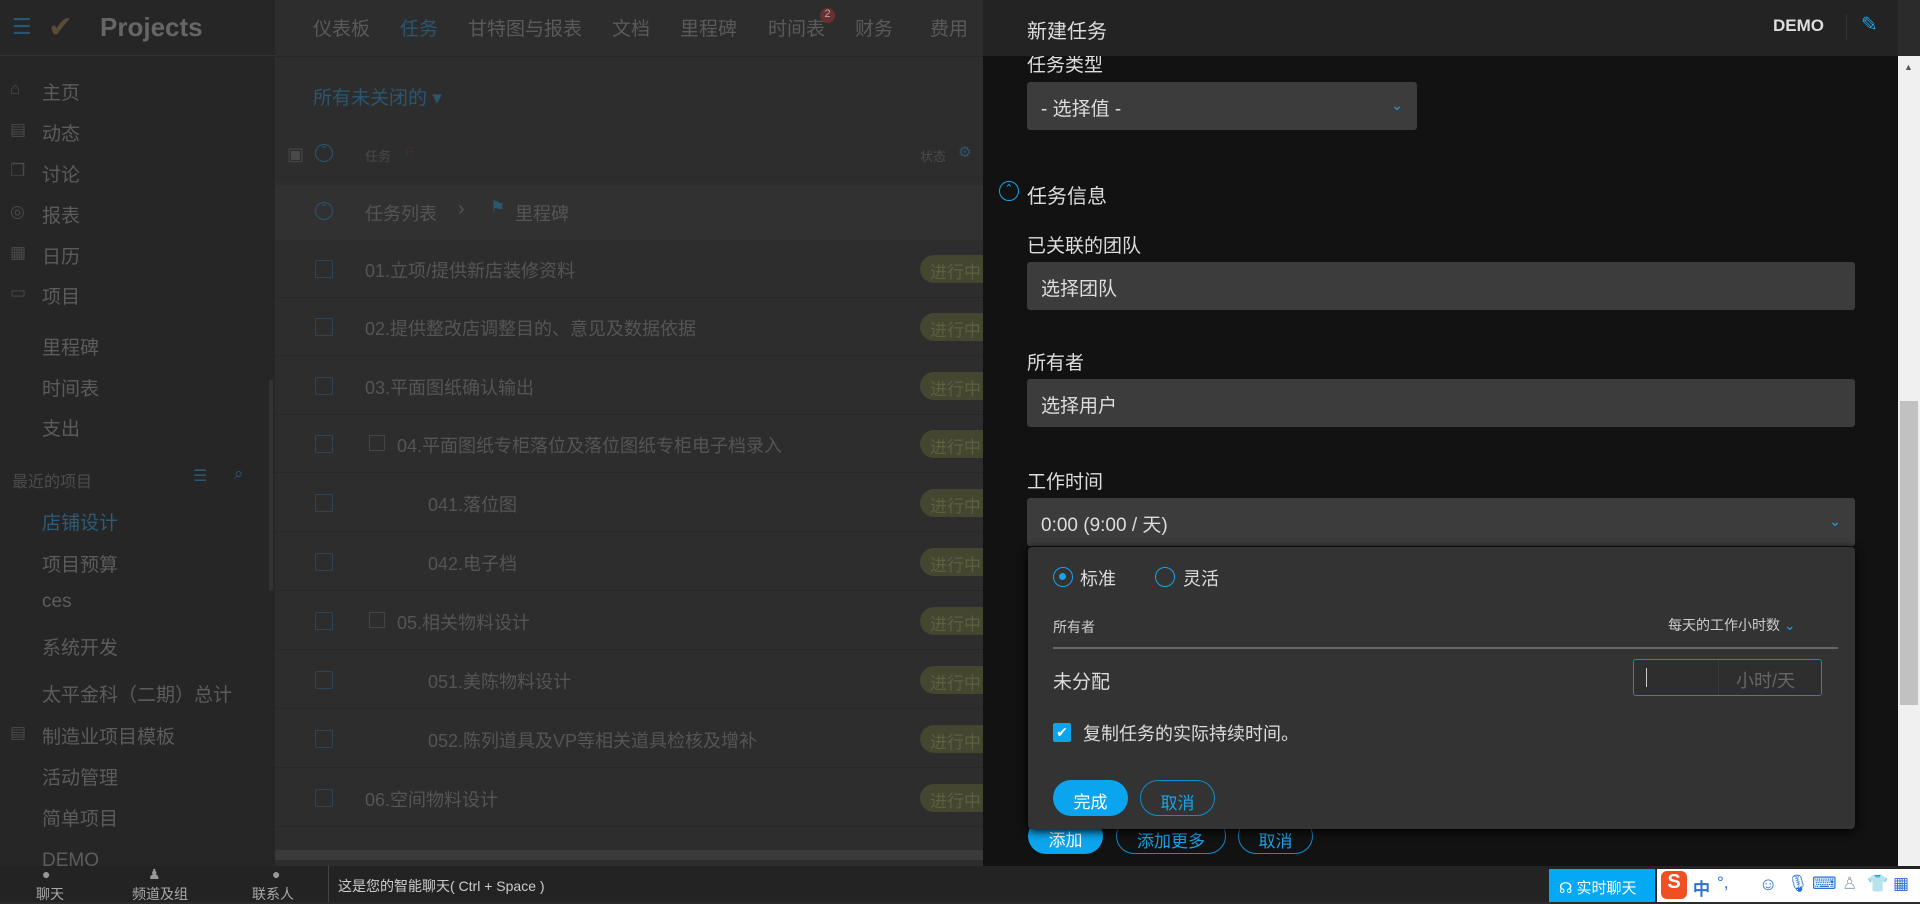  Describe the element at coordinates (632, 386) in the screenshot. I see `table-row: 03.平面图纸确认输出 进行中` at that location.